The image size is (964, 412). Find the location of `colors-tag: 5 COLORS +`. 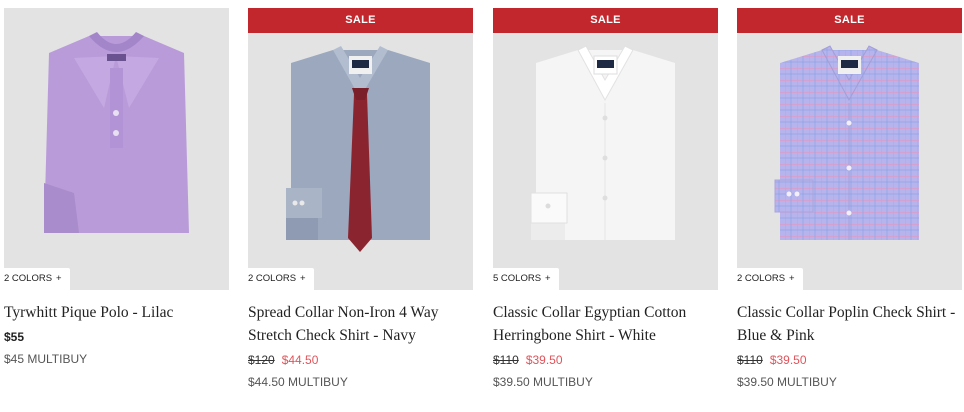

colors-tag: 5 COLORS + is located at coordinates (526, 279).